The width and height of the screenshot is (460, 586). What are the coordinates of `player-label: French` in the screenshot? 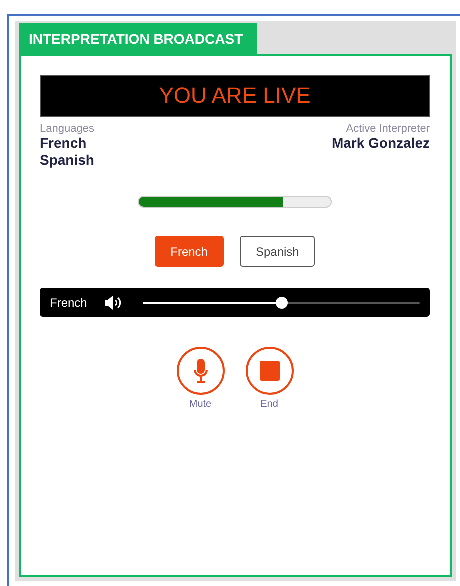 It's located at (69, 303).